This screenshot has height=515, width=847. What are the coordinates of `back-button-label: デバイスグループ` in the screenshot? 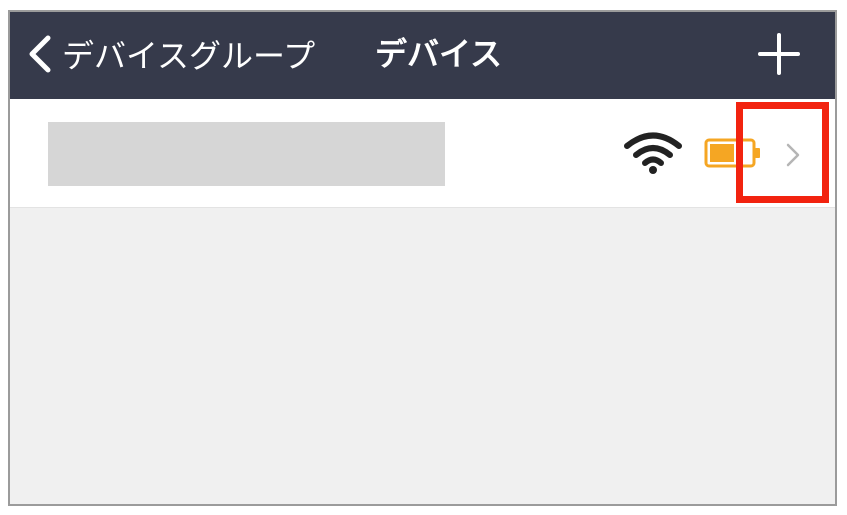 It's located at (189, 56).